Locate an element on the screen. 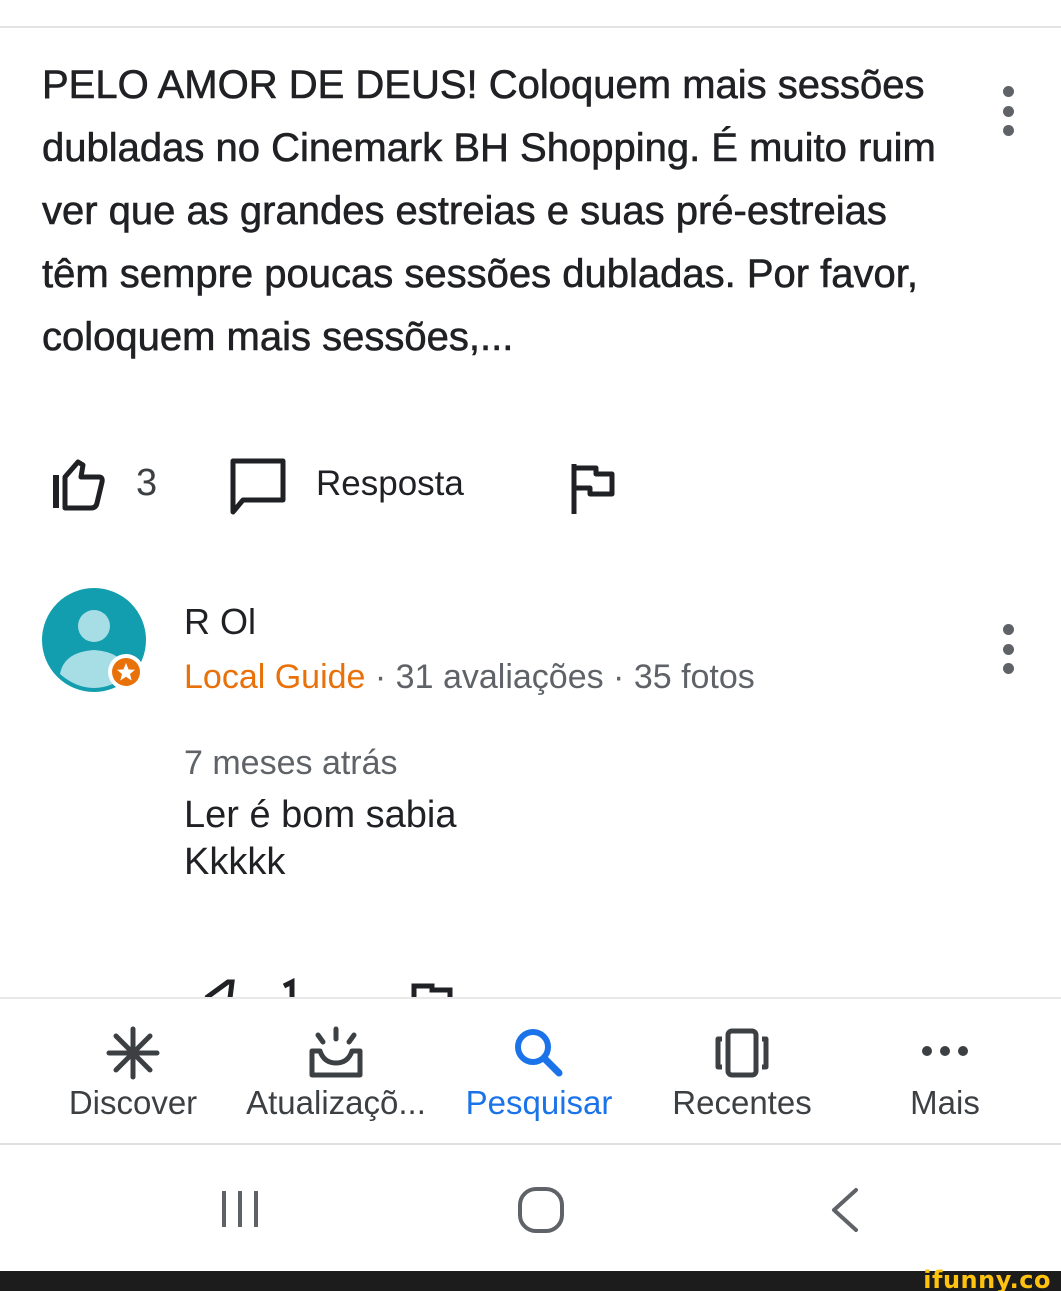 The image size is (1061, 1291). system-navigation-bar is located at coordinates (530, 1208).